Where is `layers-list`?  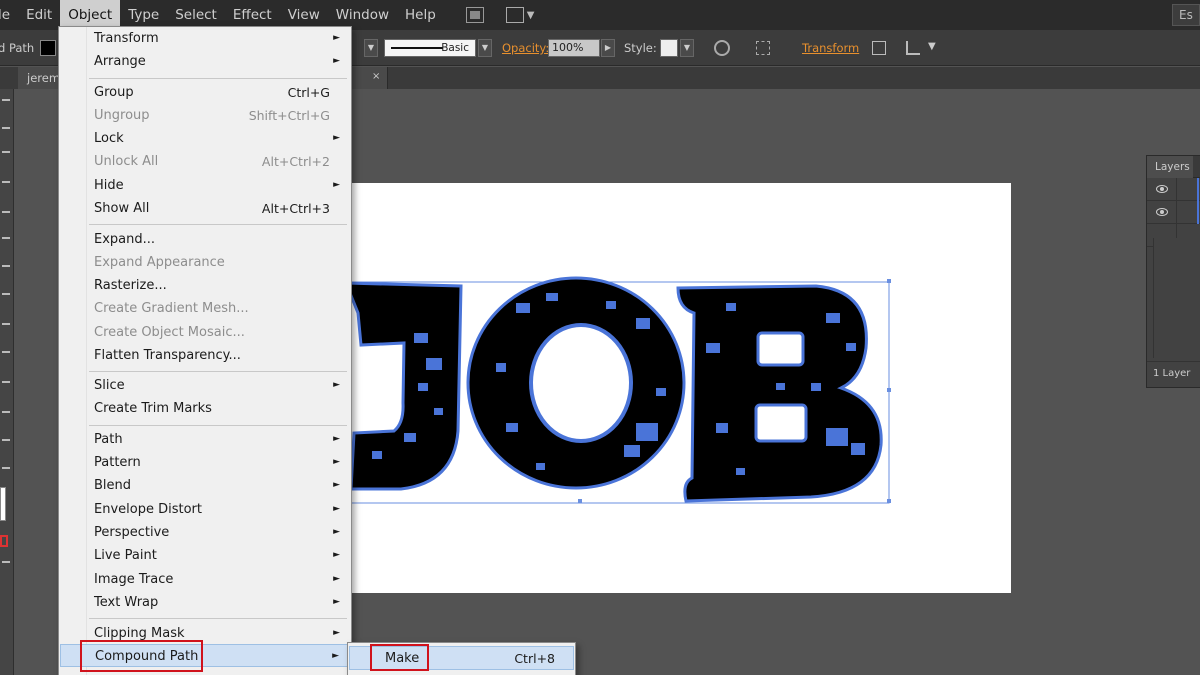 layers-list is located at coordinates (1176, 298).